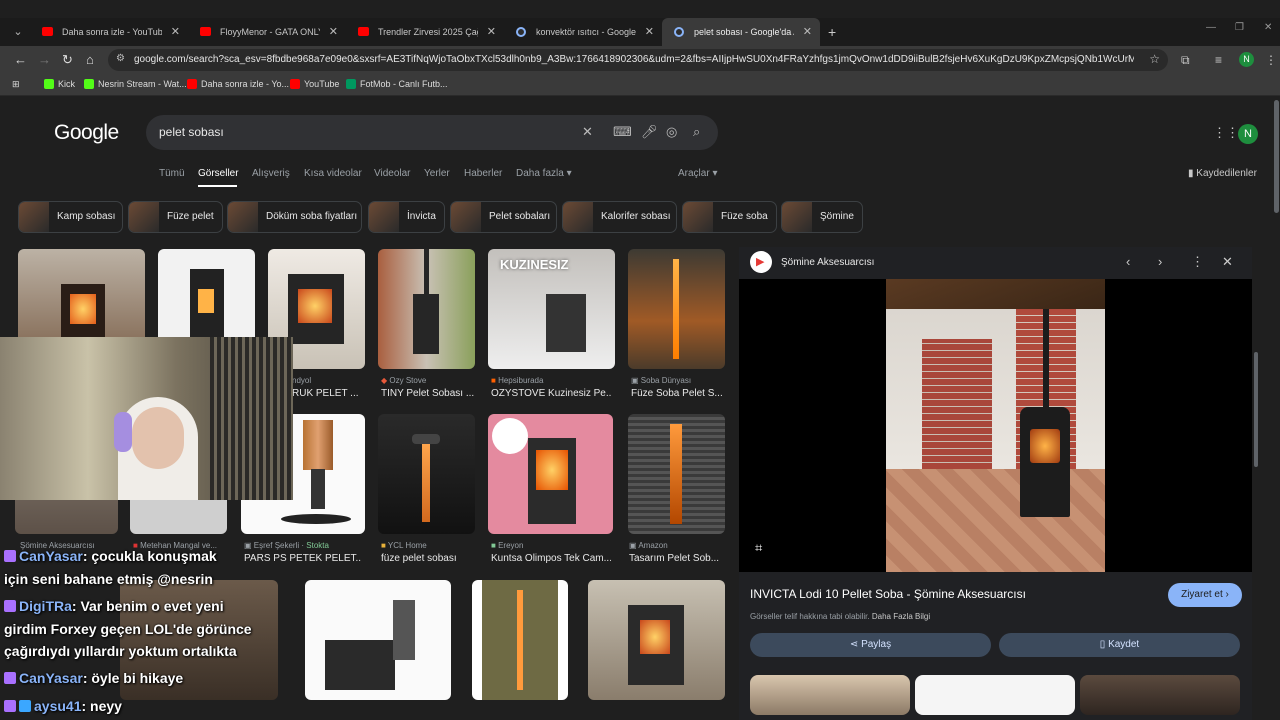  I want to click on profile-avatar: N, so click(1246, 59).